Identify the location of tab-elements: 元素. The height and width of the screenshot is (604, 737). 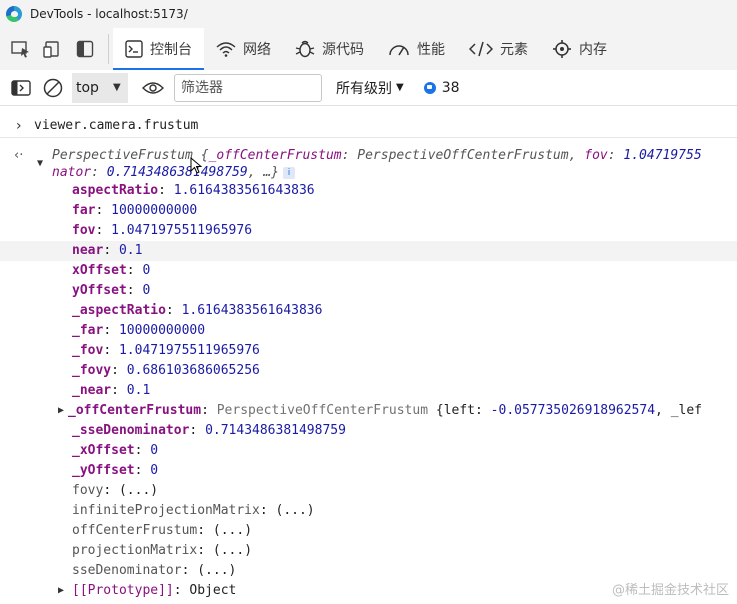
(498, 49).